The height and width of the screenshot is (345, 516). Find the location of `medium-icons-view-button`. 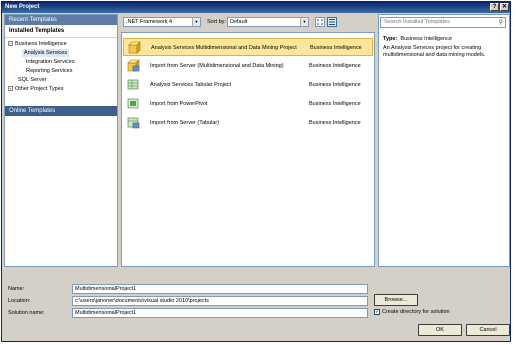

medium-icons-view-button is located at coordinates (320, 22).